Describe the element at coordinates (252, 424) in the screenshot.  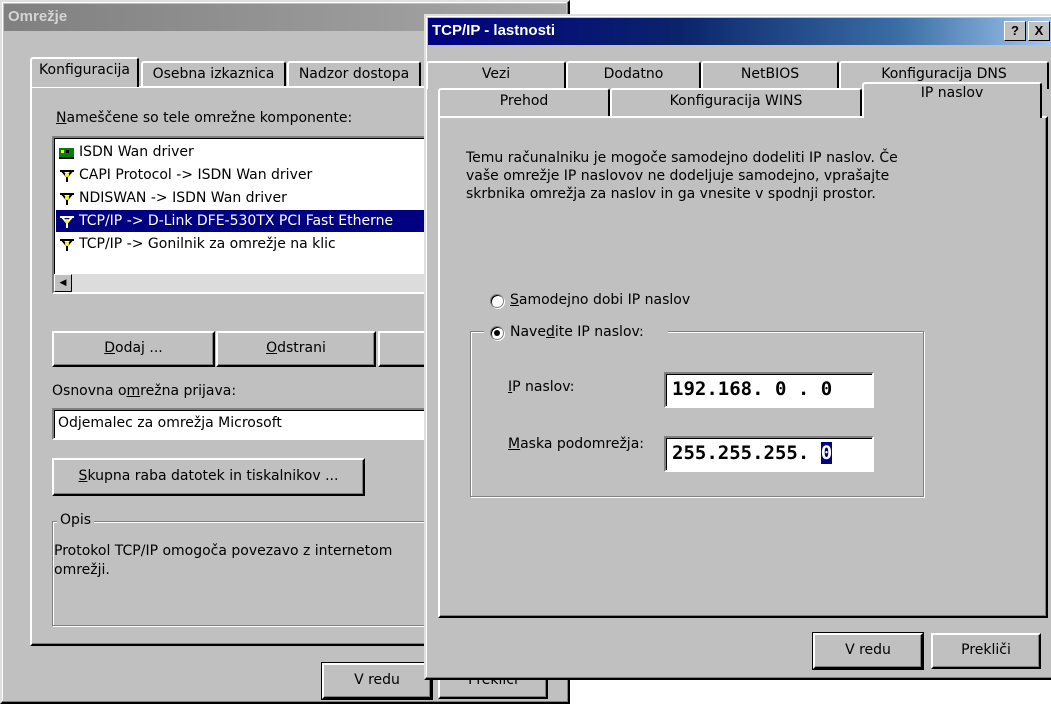
I see `primary-logon-select: Odjemalec za omrežja Microsoft` at that location.